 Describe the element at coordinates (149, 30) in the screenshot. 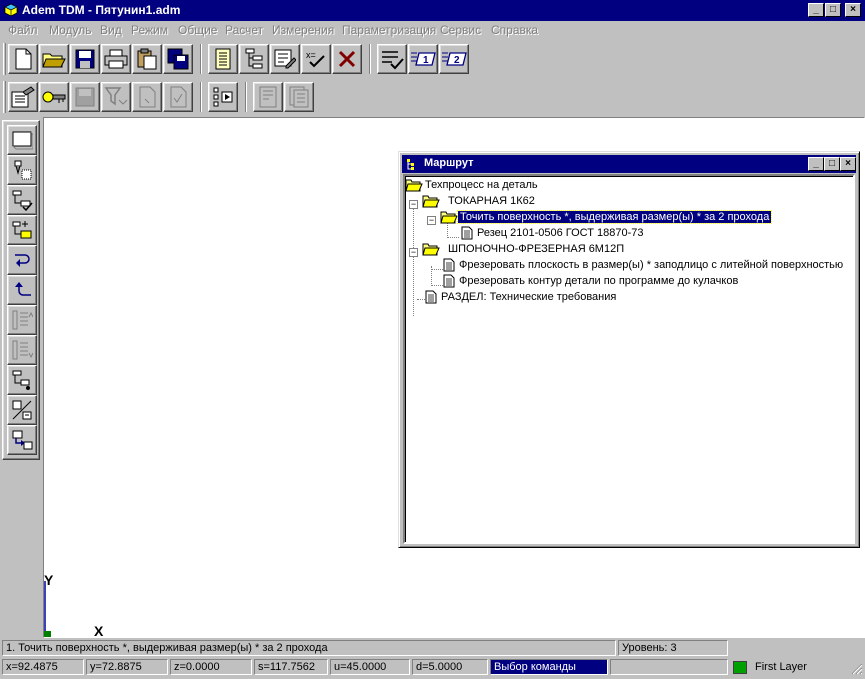

I see `menu-mode: Режим` at that location.